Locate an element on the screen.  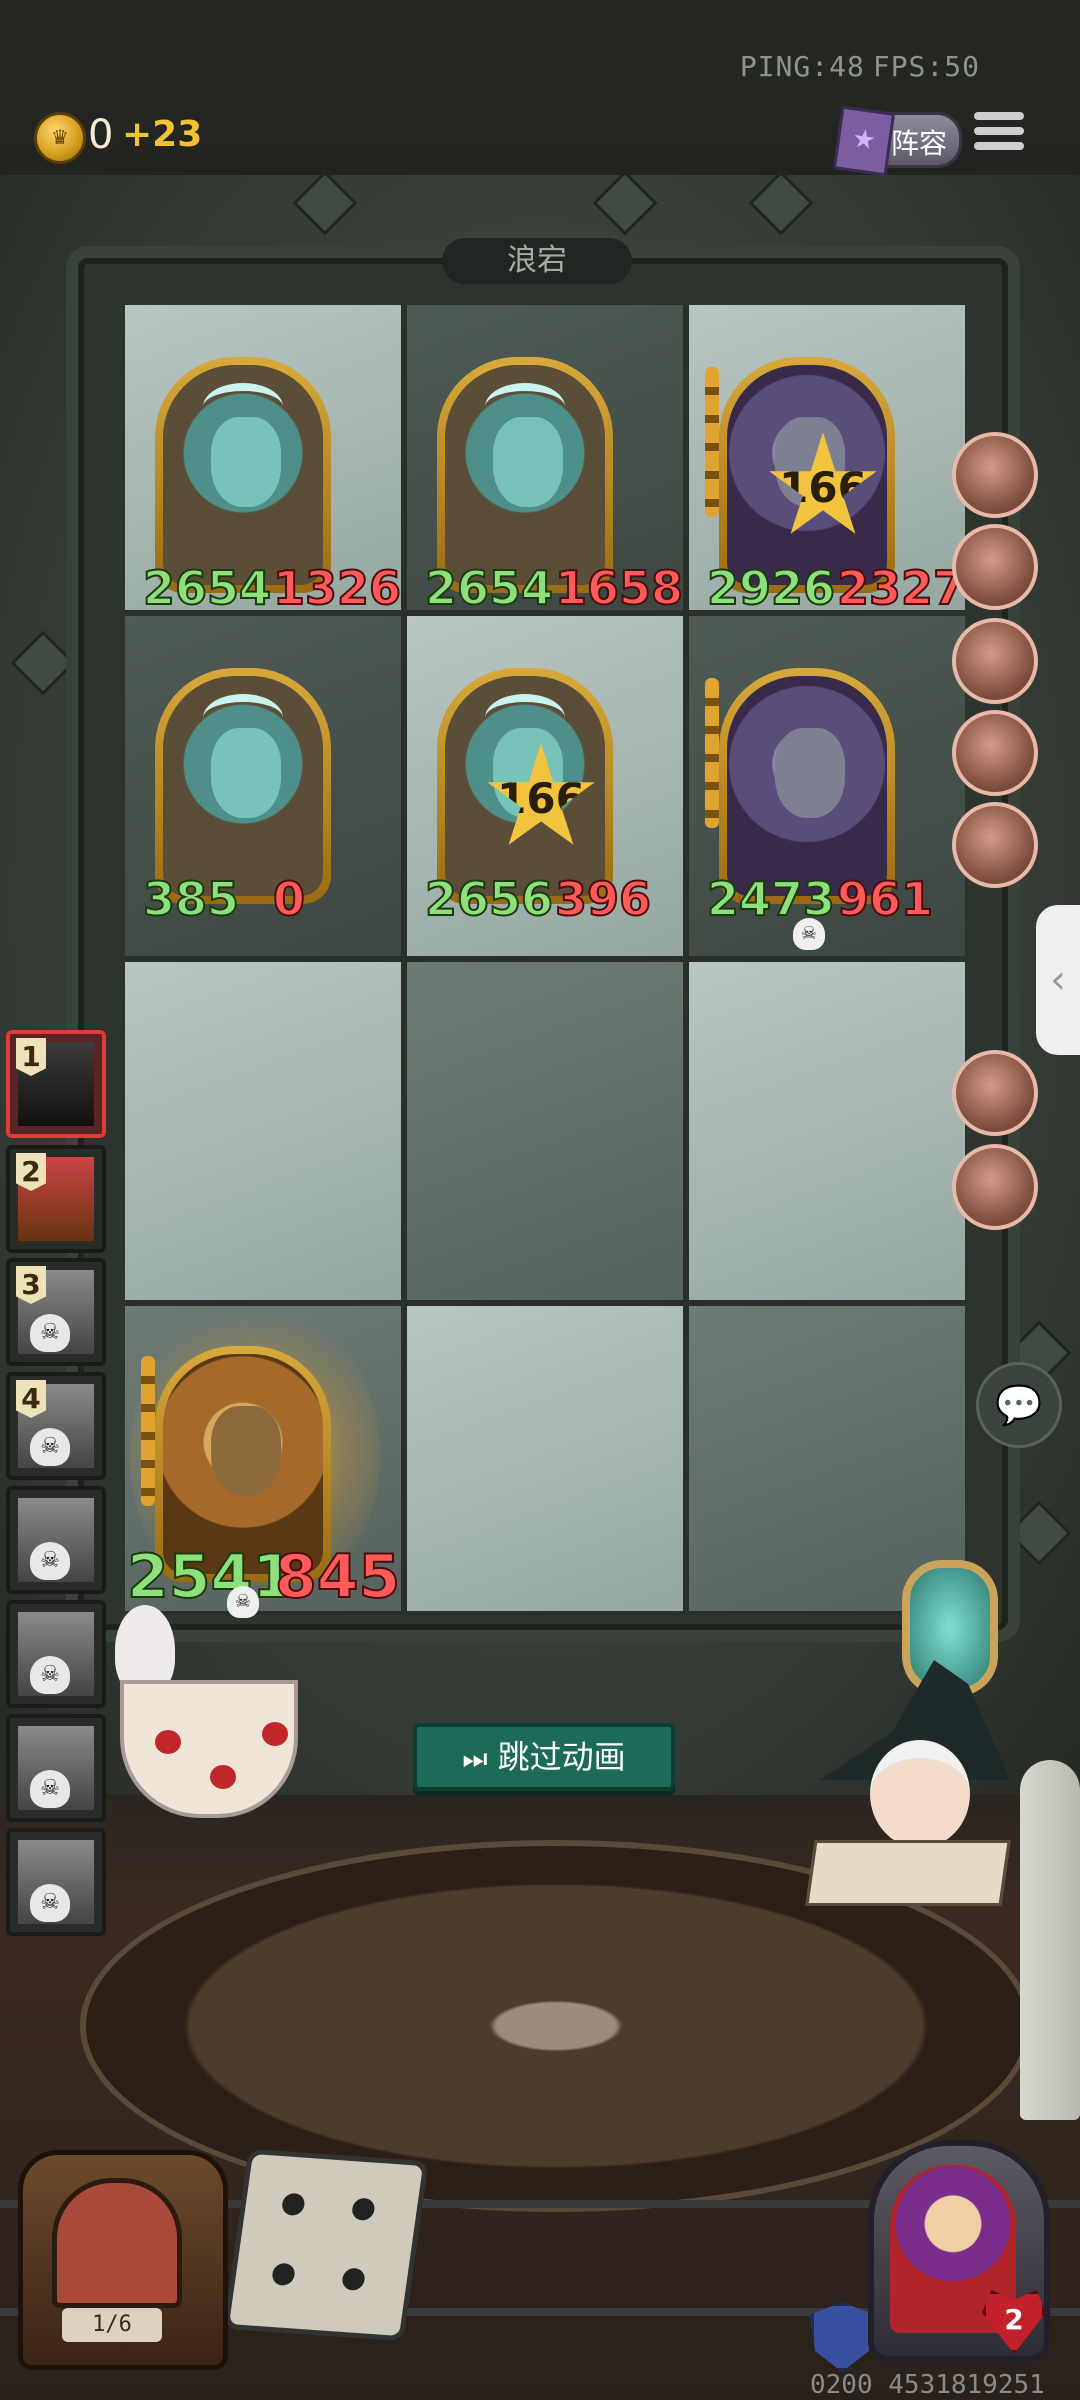
opponent-slot: 4 ☠ is located at coordinates (56, 1426).